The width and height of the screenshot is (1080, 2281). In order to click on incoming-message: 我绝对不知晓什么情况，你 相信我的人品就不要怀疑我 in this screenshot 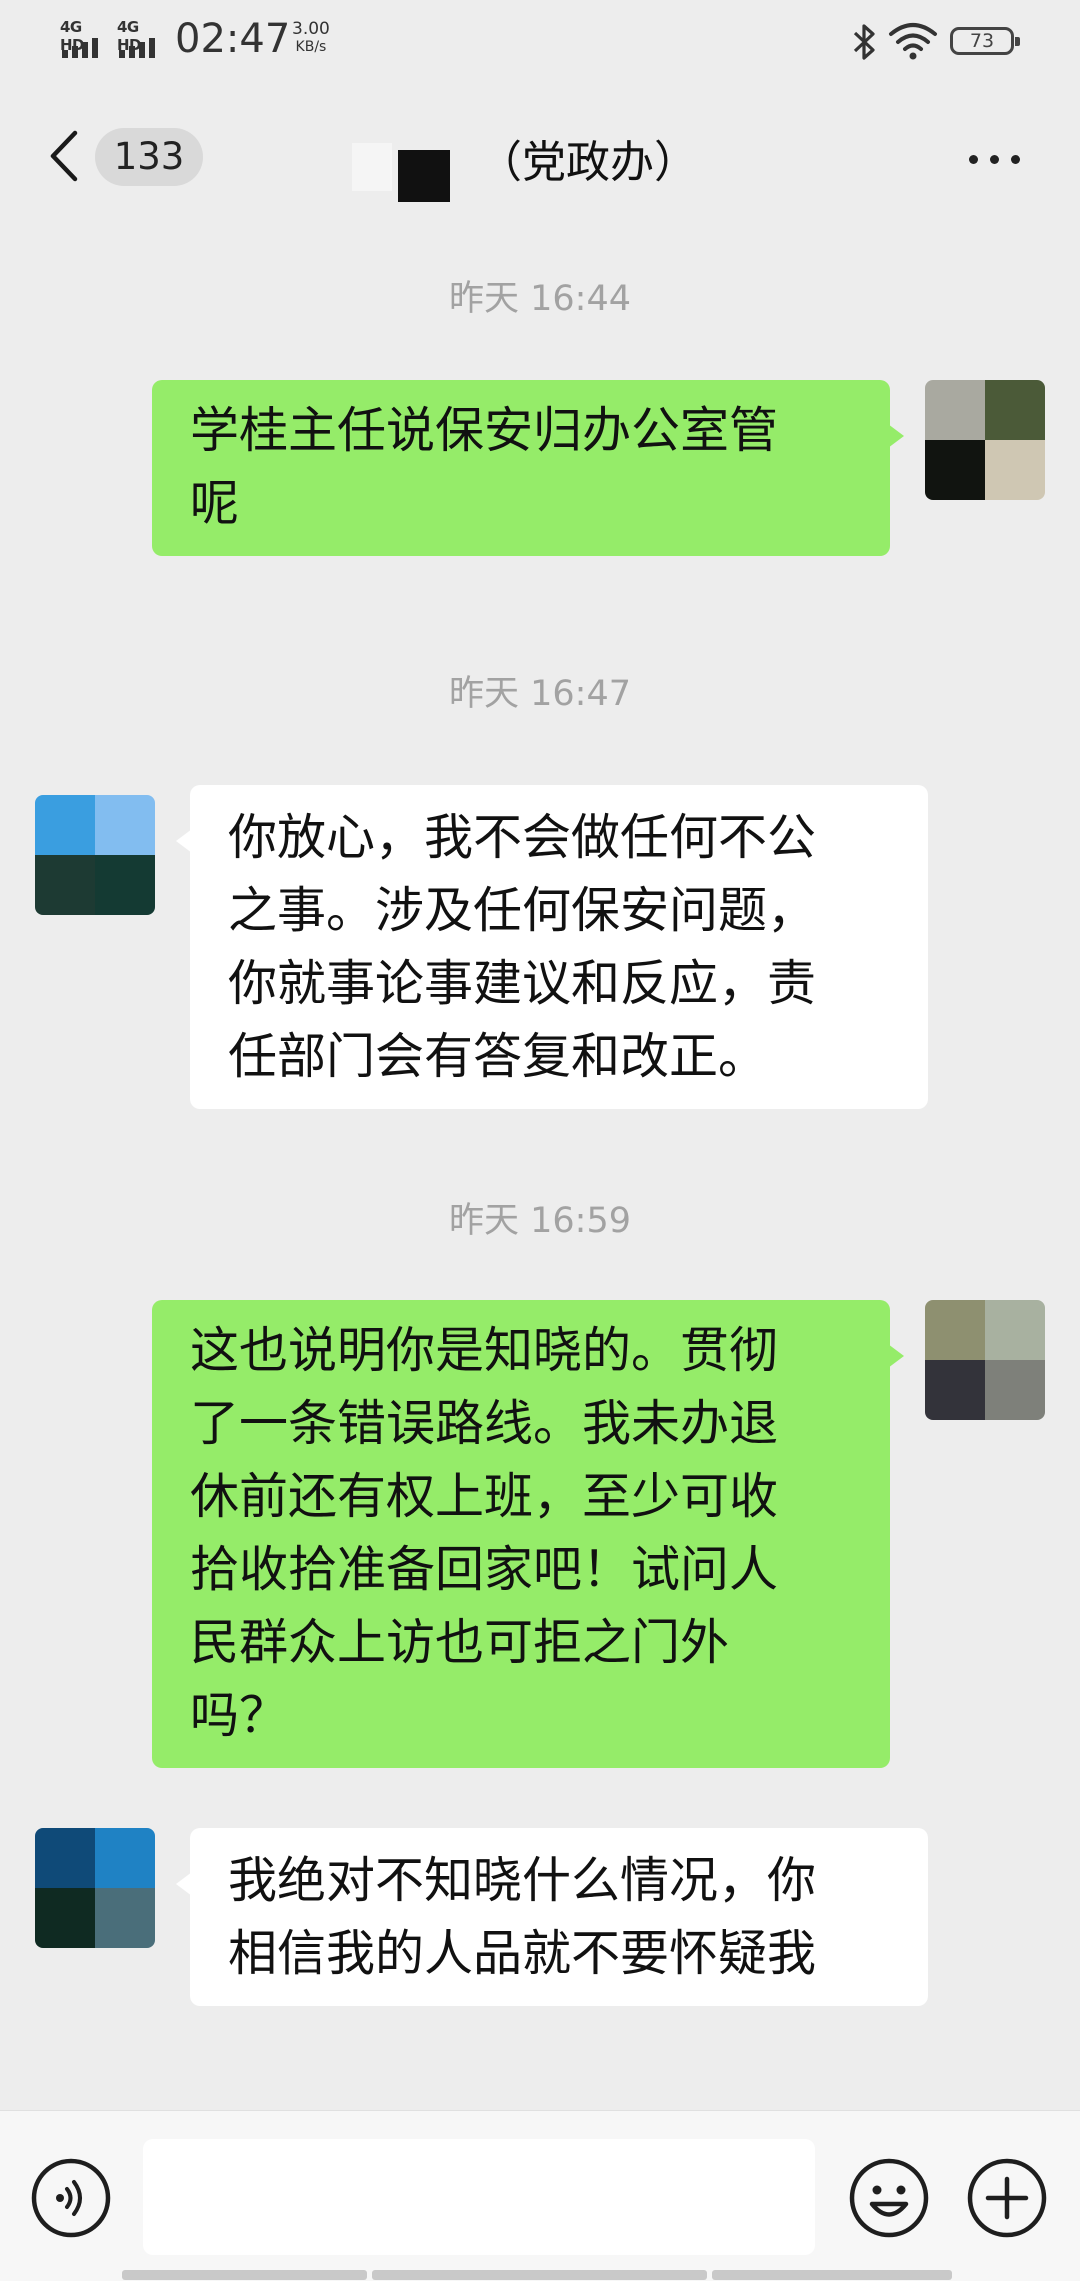, I will do `click(552, 1917)`.